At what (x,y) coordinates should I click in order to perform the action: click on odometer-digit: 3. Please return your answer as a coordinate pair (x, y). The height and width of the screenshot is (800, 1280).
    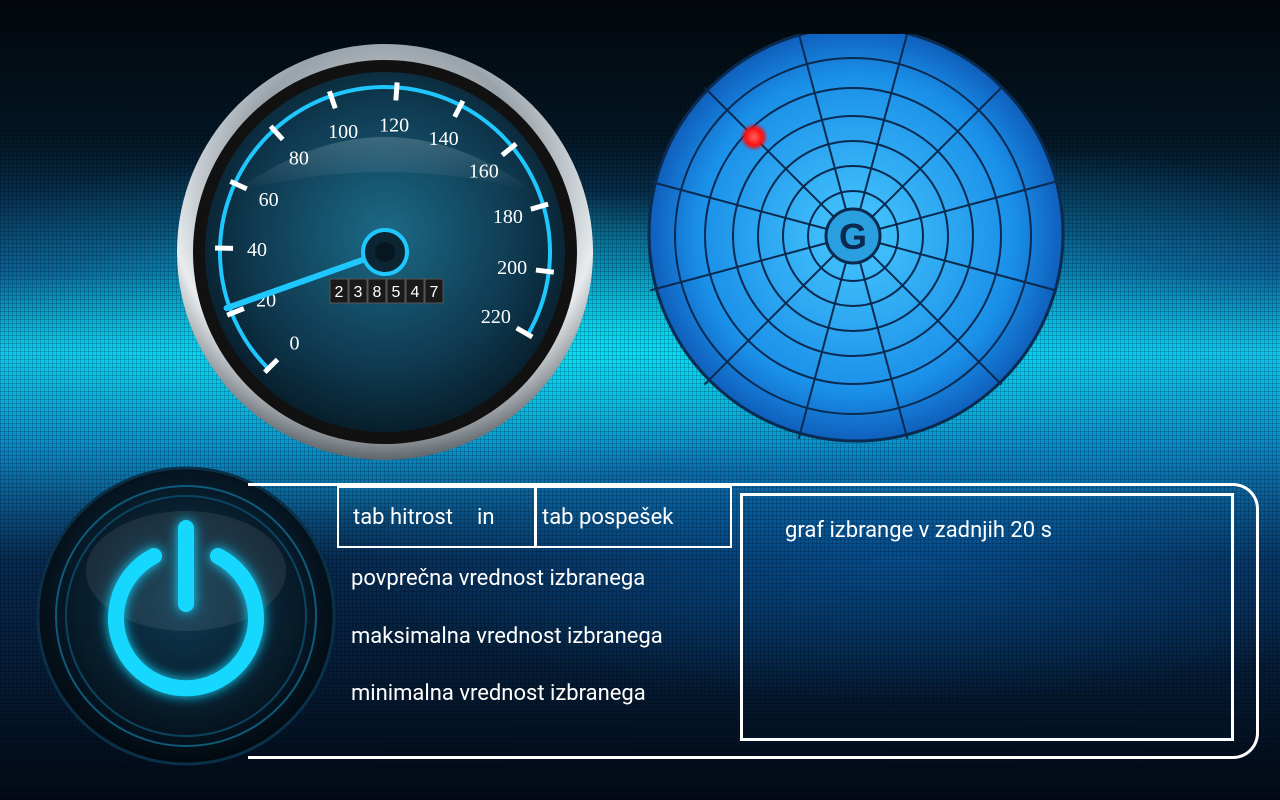
    Looking at the image, I should click on (358, 292).